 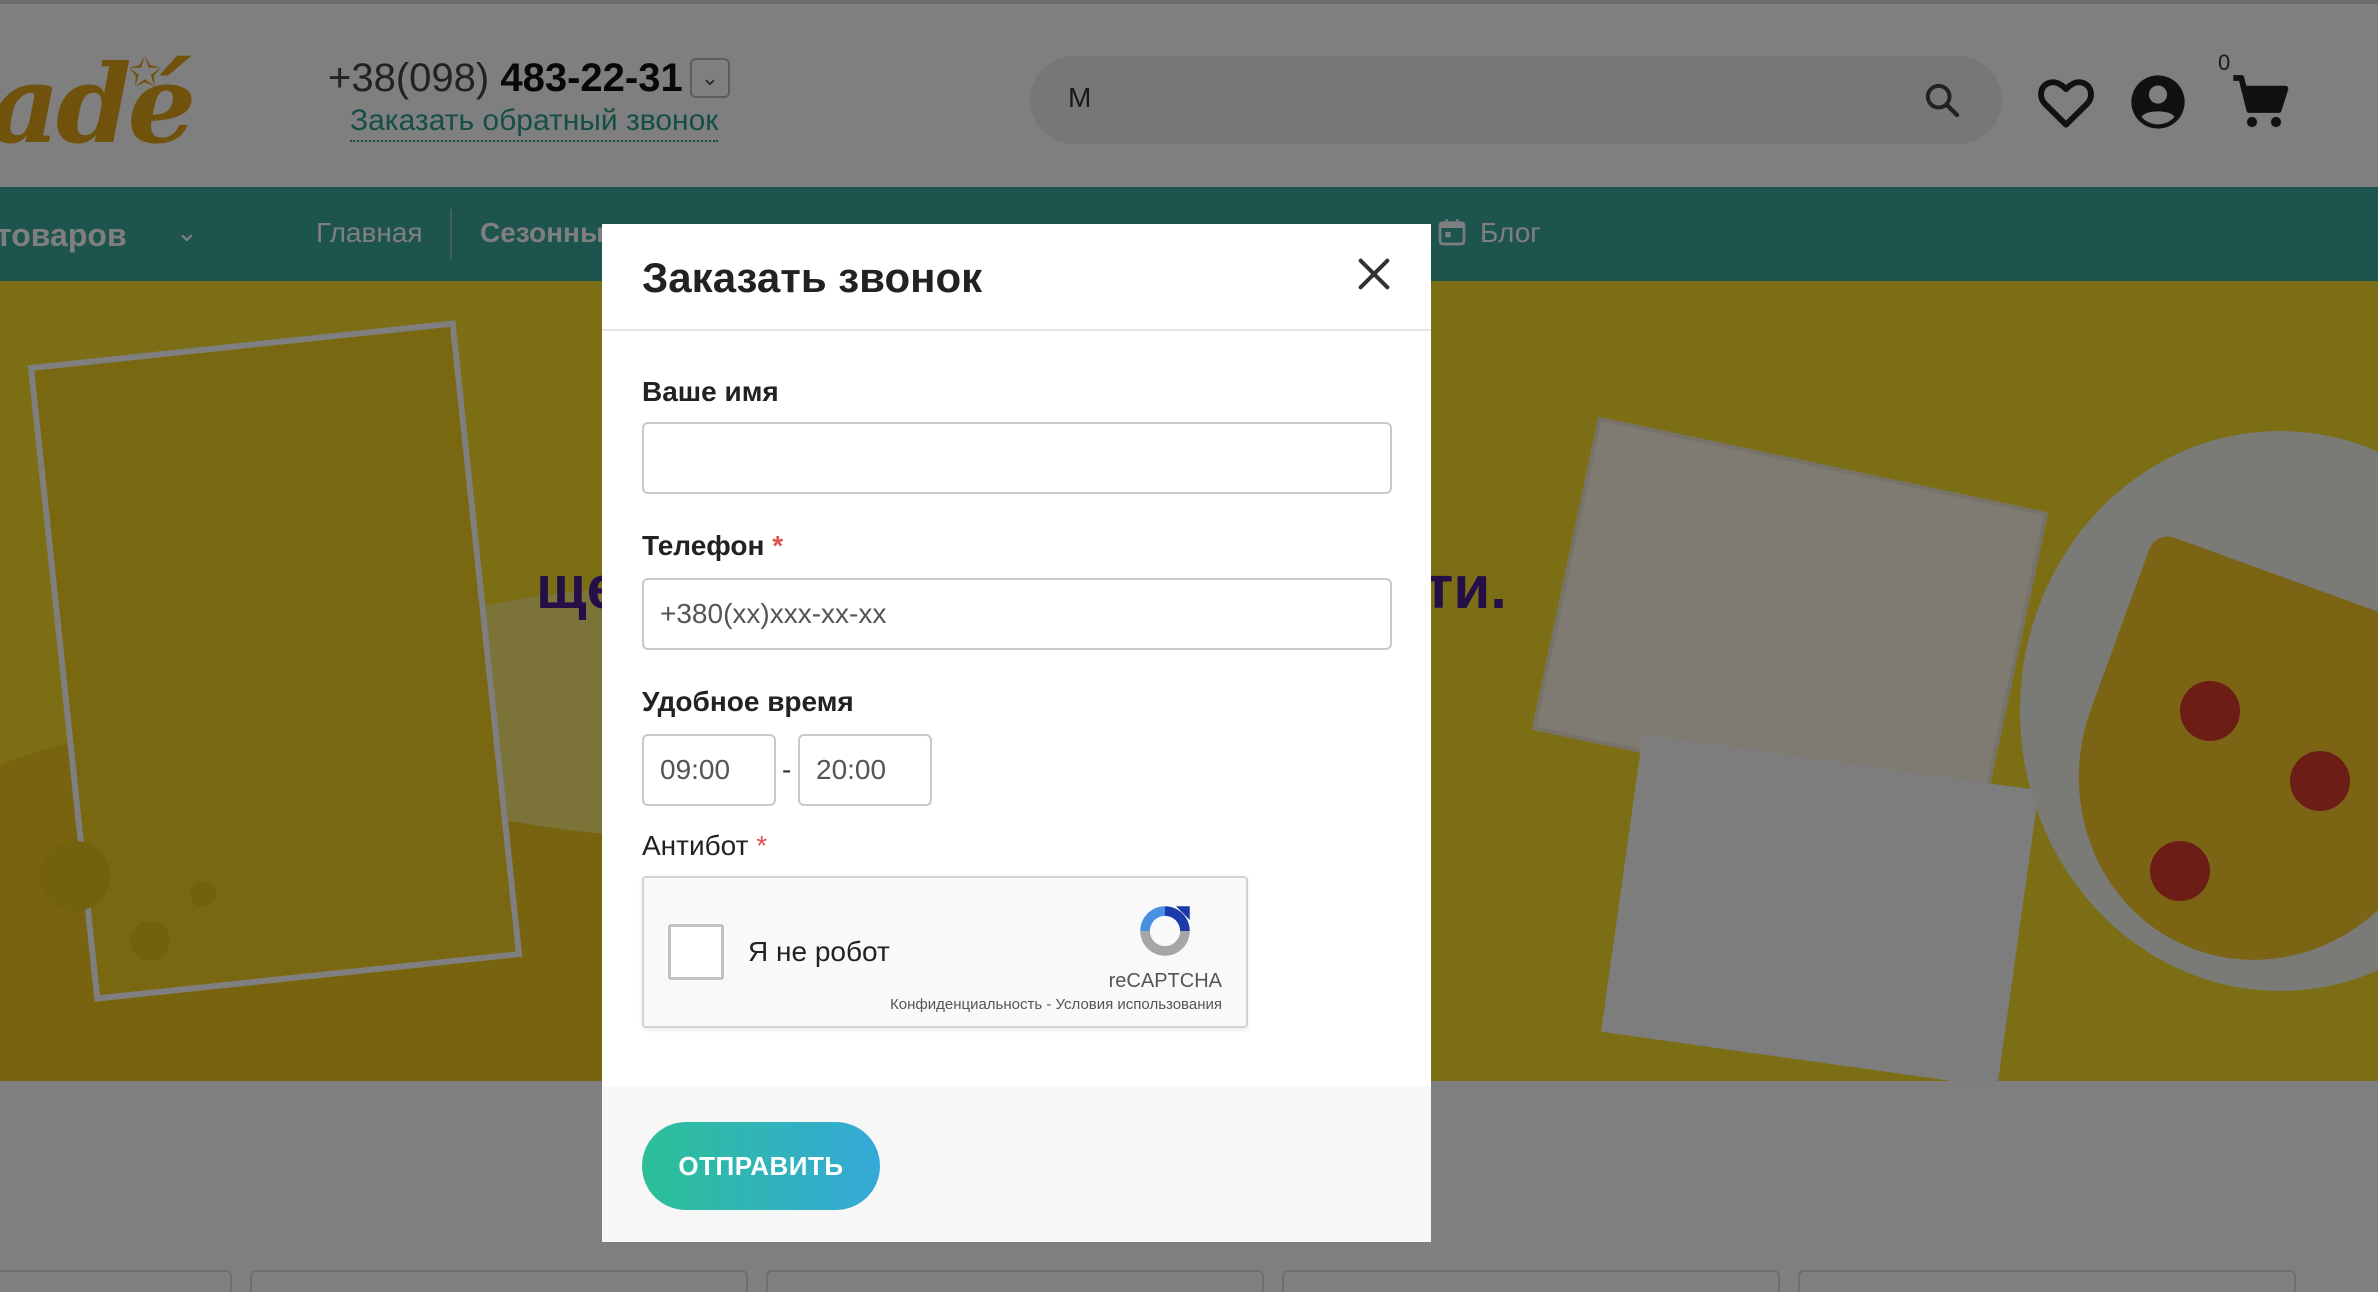 I want to click on antibot-label: Антибот *, so click(x=704, y=846).